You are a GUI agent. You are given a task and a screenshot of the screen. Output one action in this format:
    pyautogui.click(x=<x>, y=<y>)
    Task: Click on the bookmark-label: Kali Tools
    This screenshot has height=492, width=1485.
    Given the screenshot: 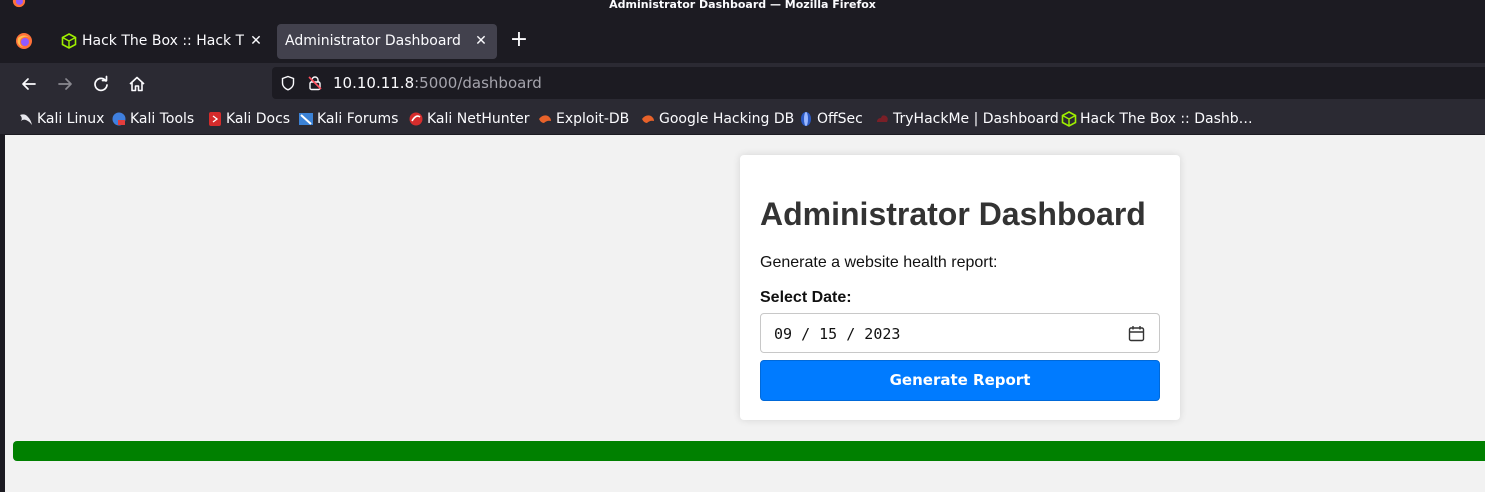 What is the action you would take?
    pyautogui.click(x=162, y=119)
    